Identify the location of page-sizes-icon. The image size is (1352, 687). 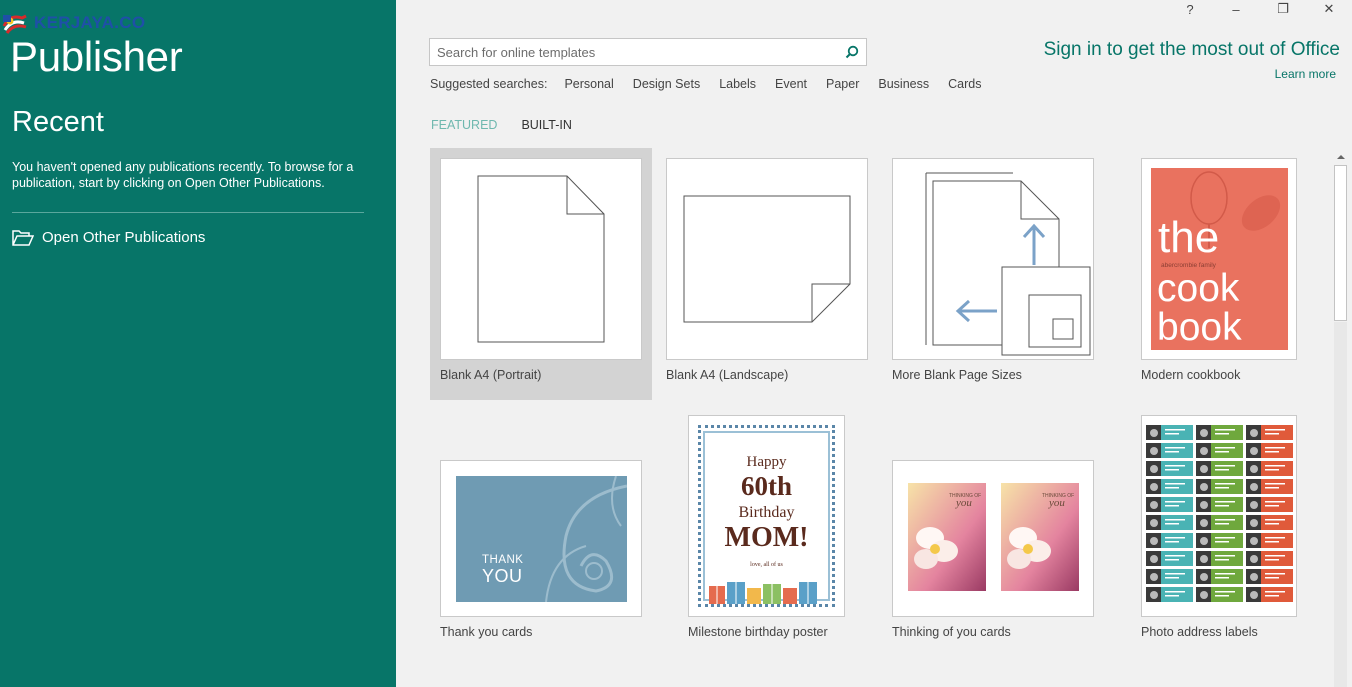
(1008, 264).